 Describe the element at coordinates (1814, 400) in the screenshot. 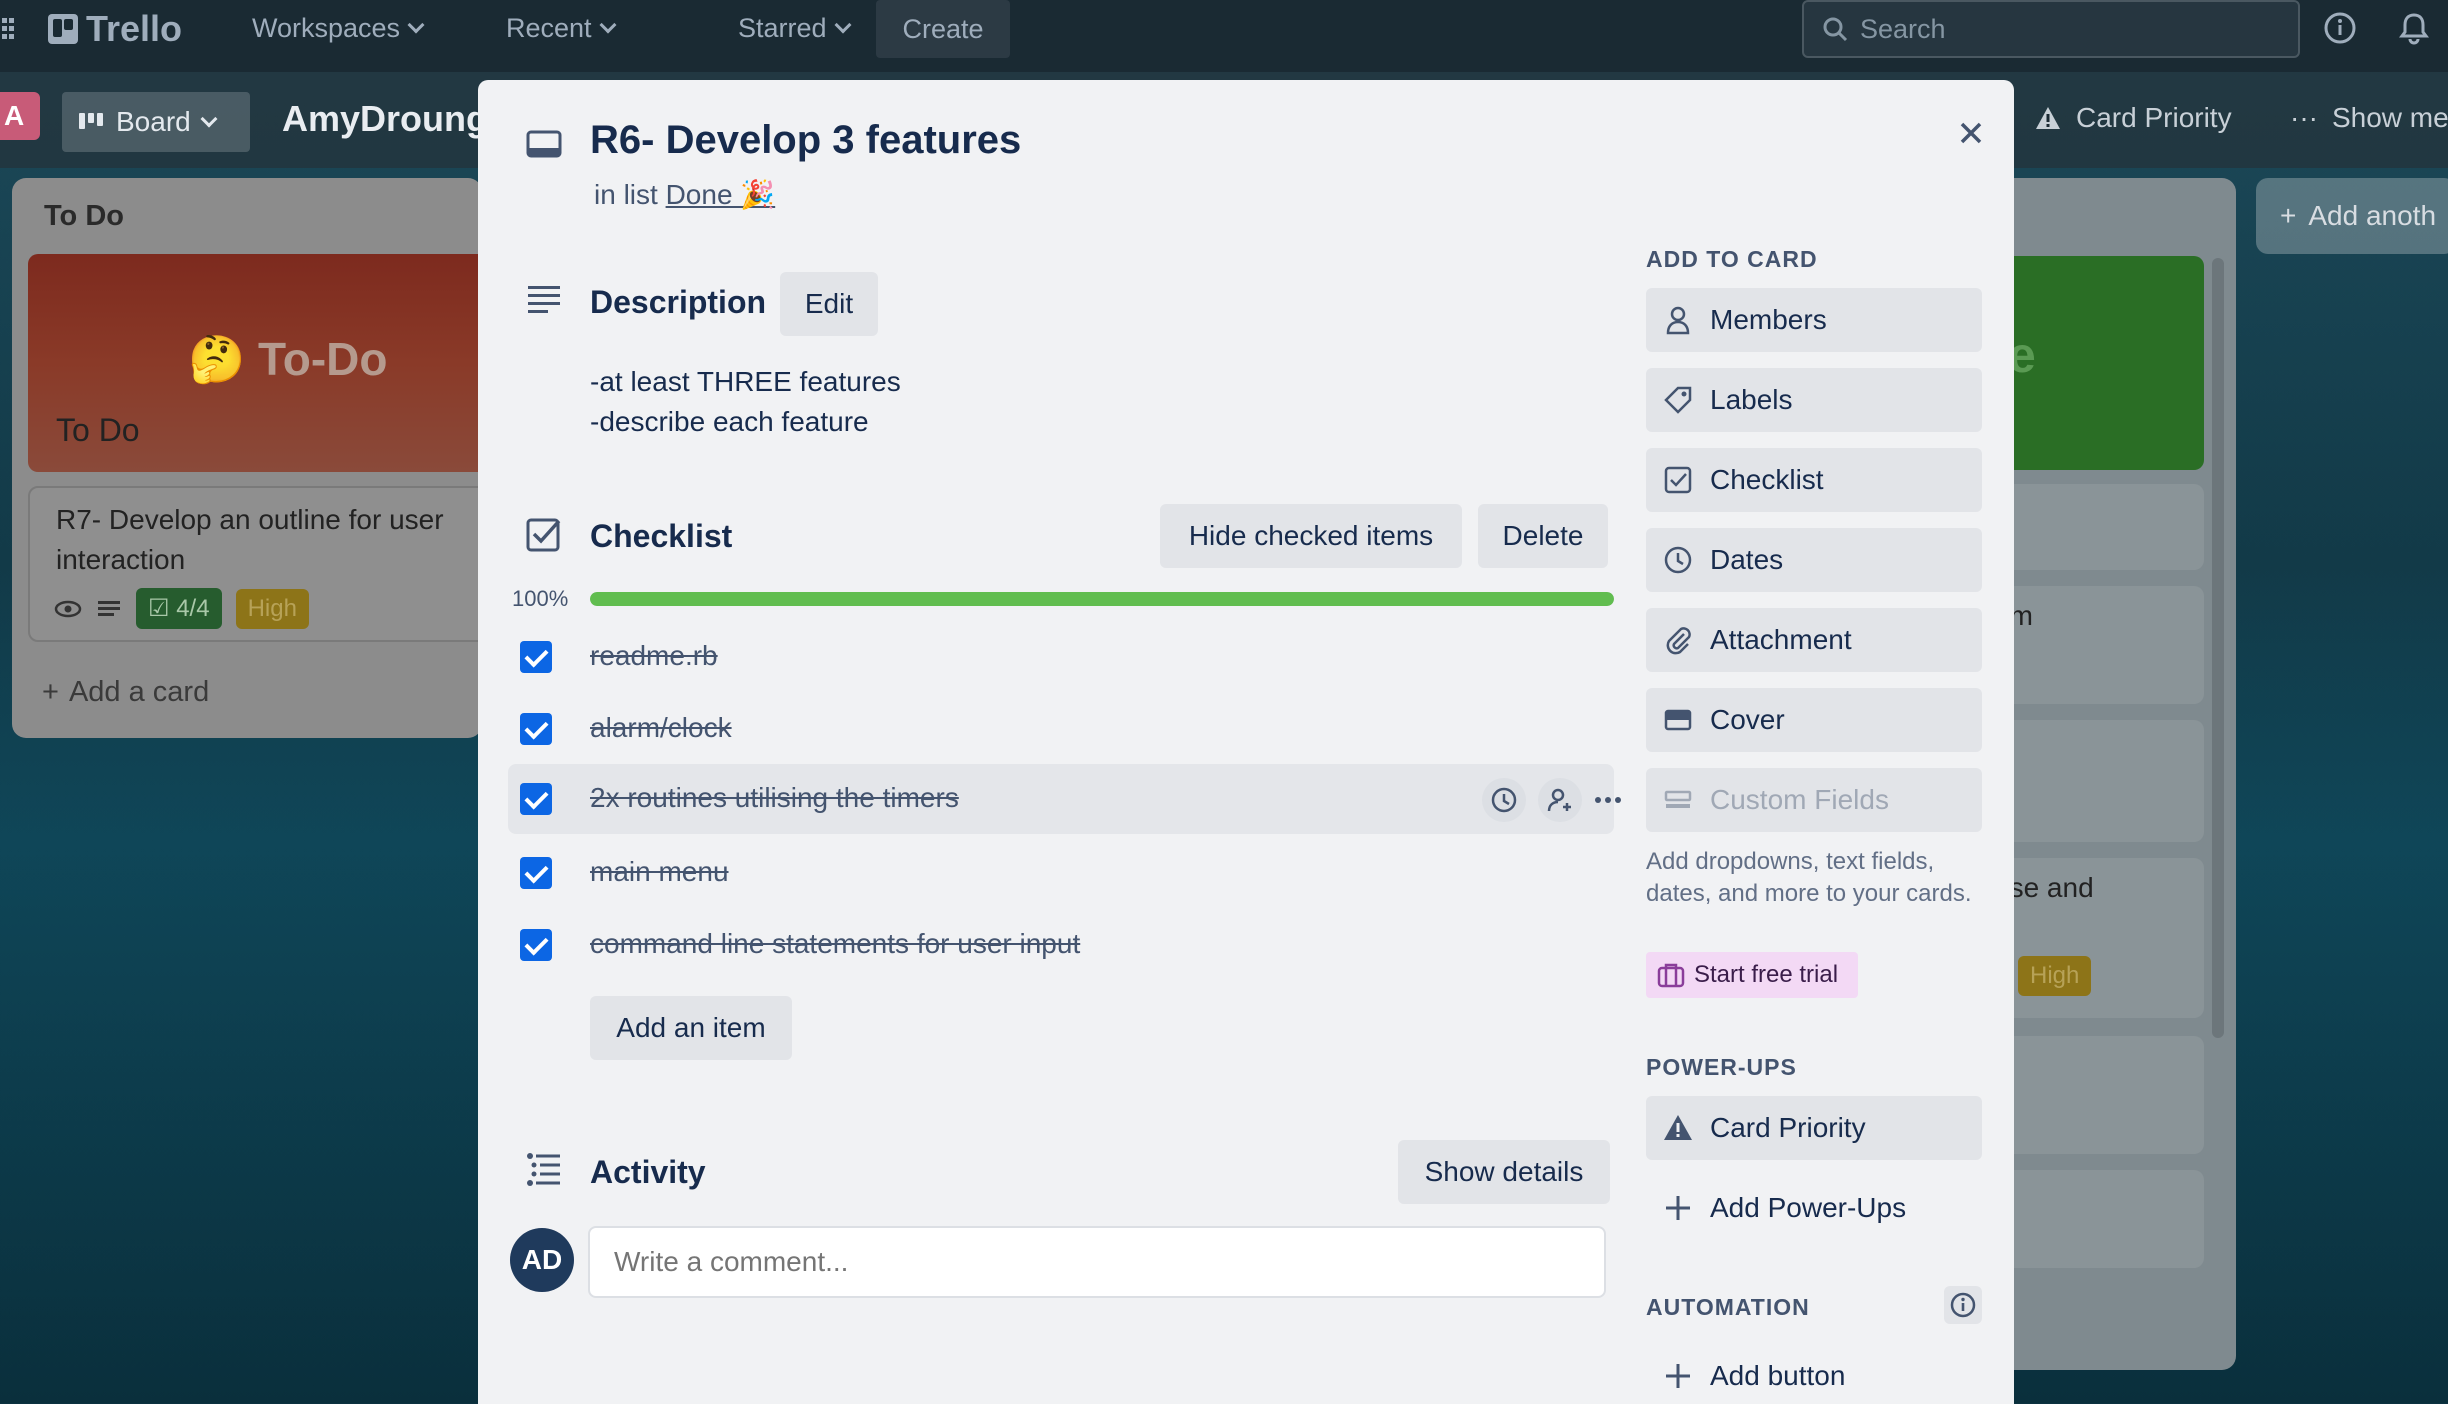

I see `labels-button: Labels` at that location.